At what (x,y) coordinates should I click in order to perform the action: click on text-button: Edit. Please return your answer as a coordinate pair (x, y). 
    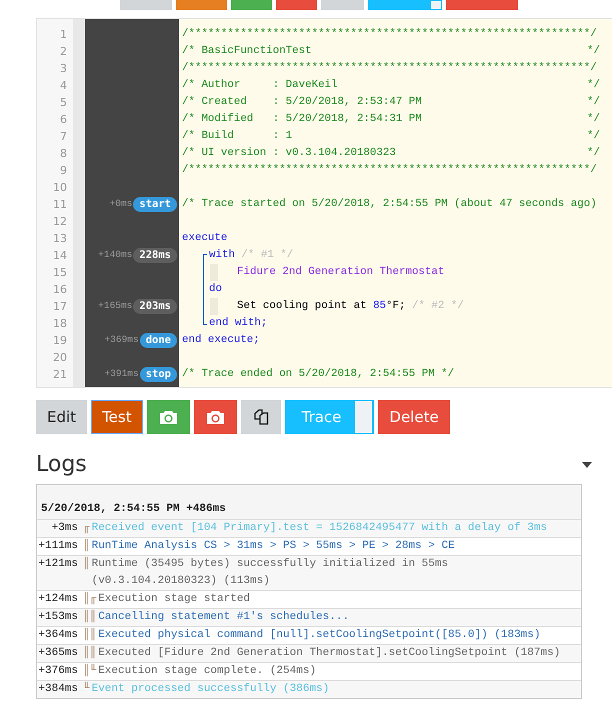
    Looking at the image, I should click on (62, 417).